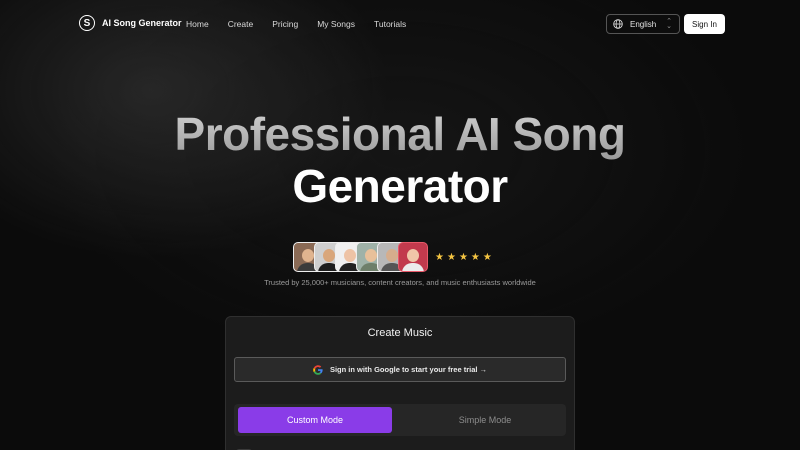 Image resolution: width=800 pixels, height=450 pixels. I want to click on mode-toggle: Custom Mode Simple Mode, so click(400, 420).